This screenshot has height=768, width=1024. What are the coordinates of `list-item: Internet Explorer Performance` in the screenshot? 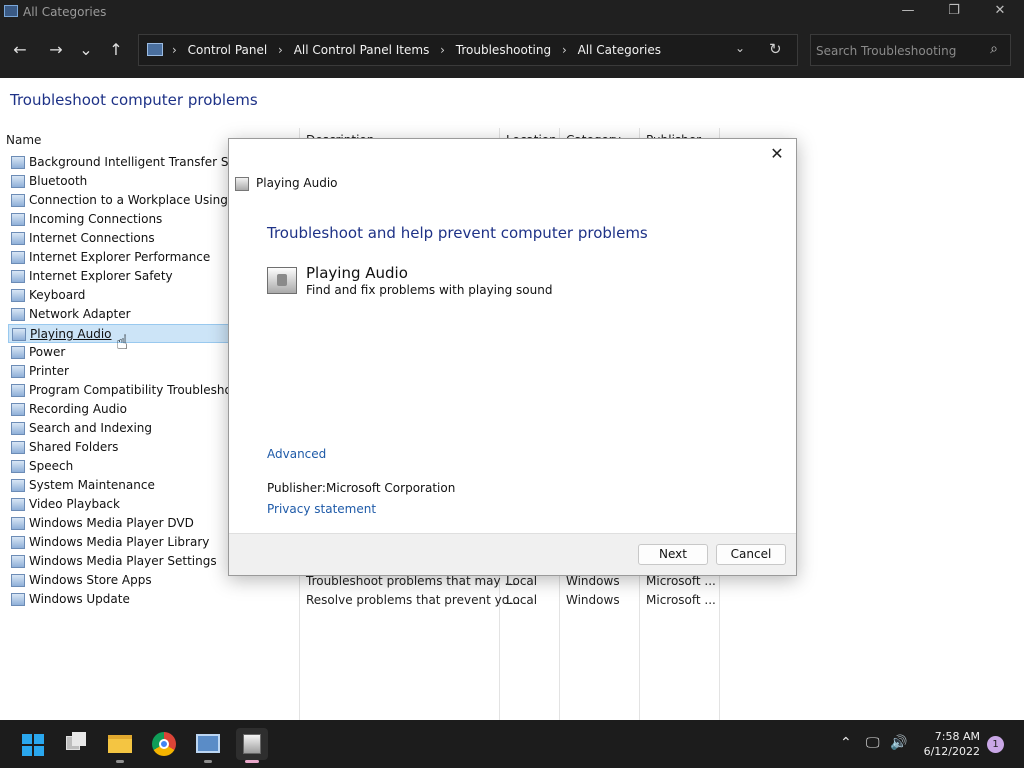 It's located at (128, 257).